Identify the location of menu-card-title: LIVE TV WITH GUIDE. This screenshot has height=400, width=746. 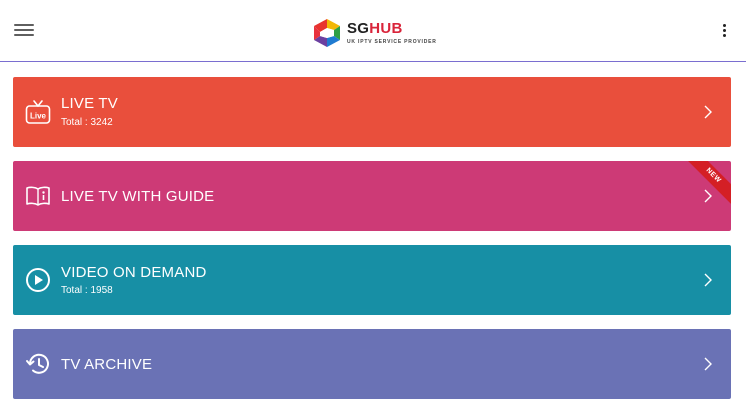
(138, 196).